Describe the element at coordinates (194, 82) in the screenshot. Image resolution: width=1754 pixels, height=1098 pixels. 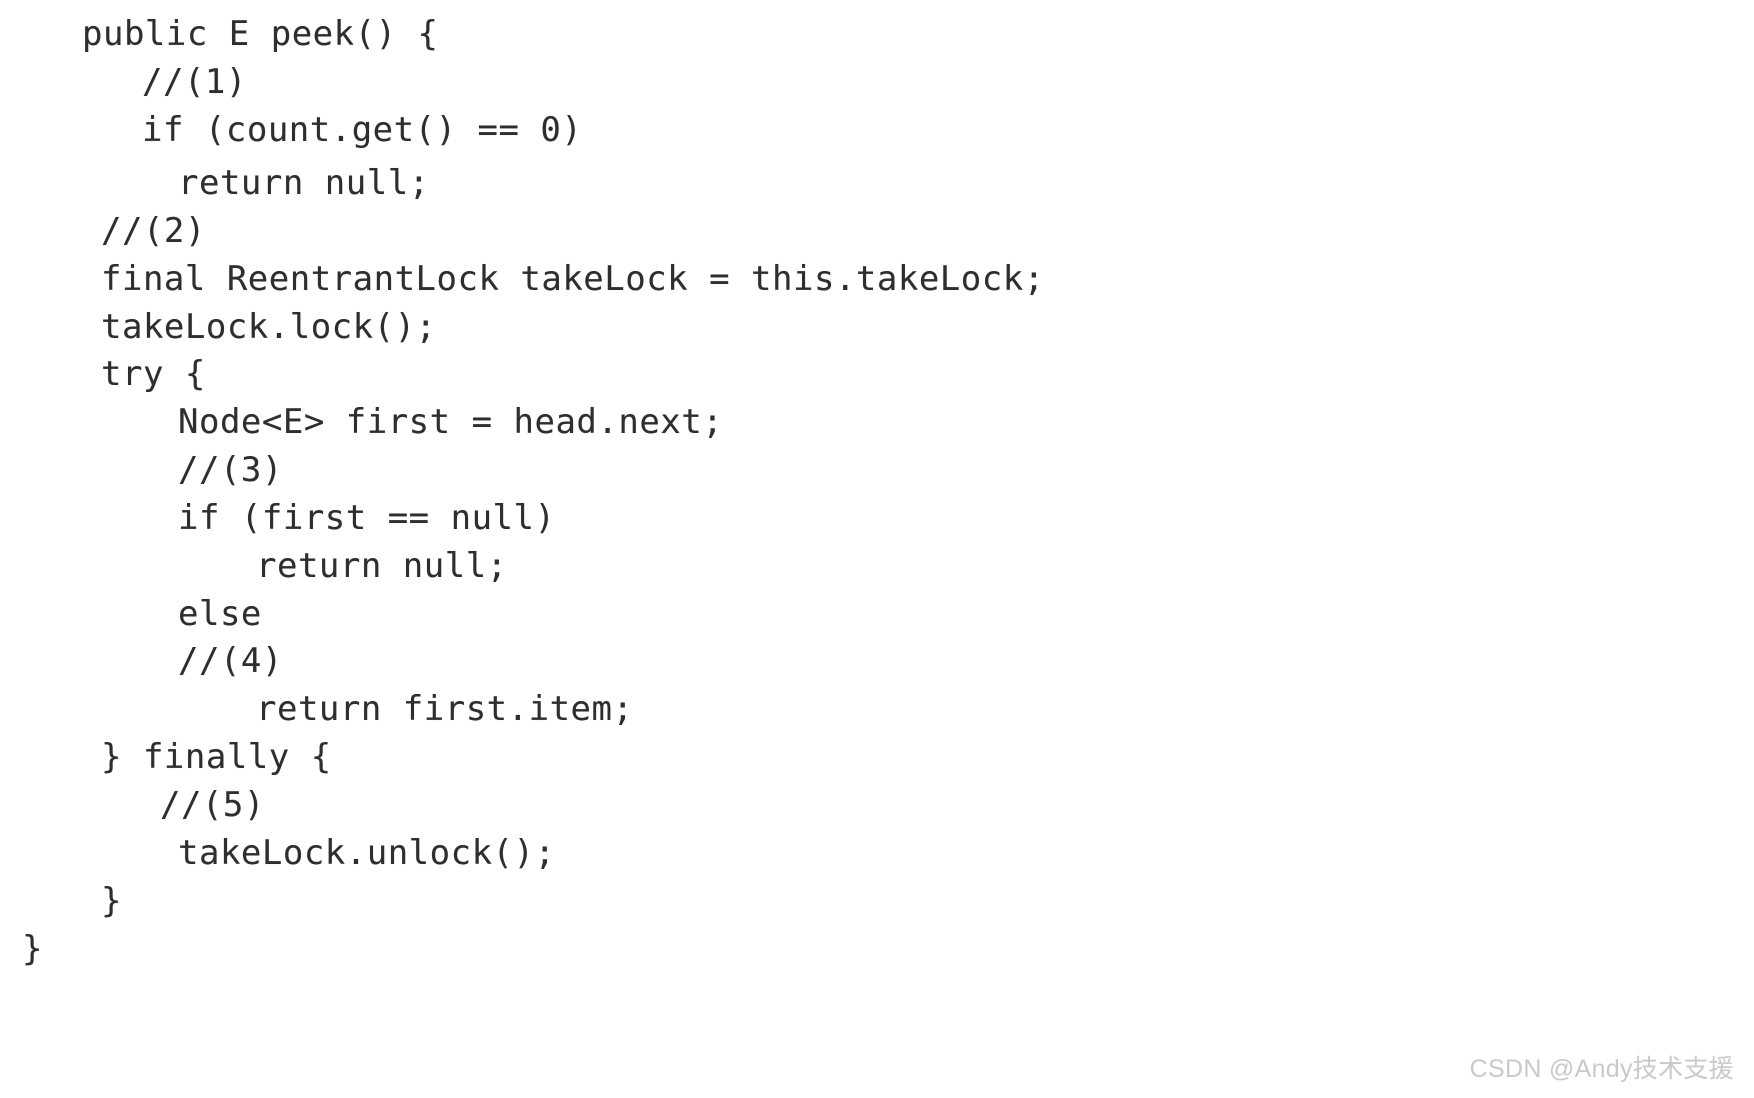
I see `code-line: //(1)` at that location.